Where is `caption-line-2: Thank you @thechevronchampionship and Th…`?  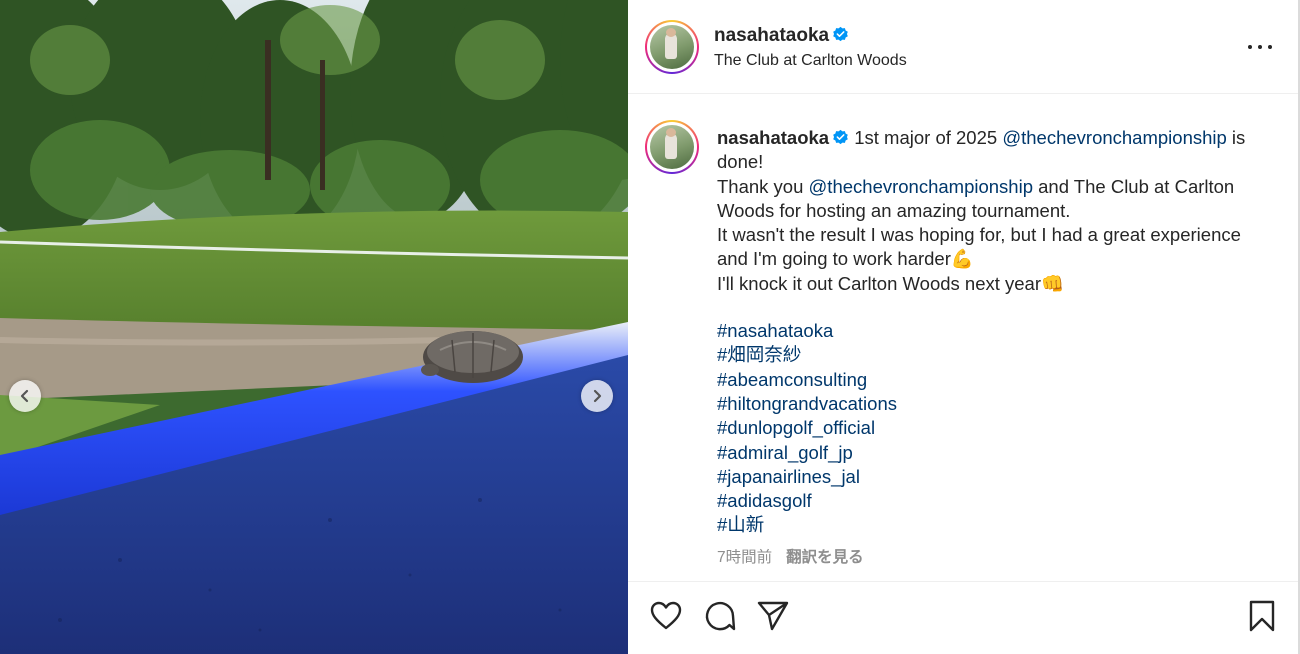 caption-line-2: Thank you @thechevronchampionship and Th… is located at coordinates (987, 199).